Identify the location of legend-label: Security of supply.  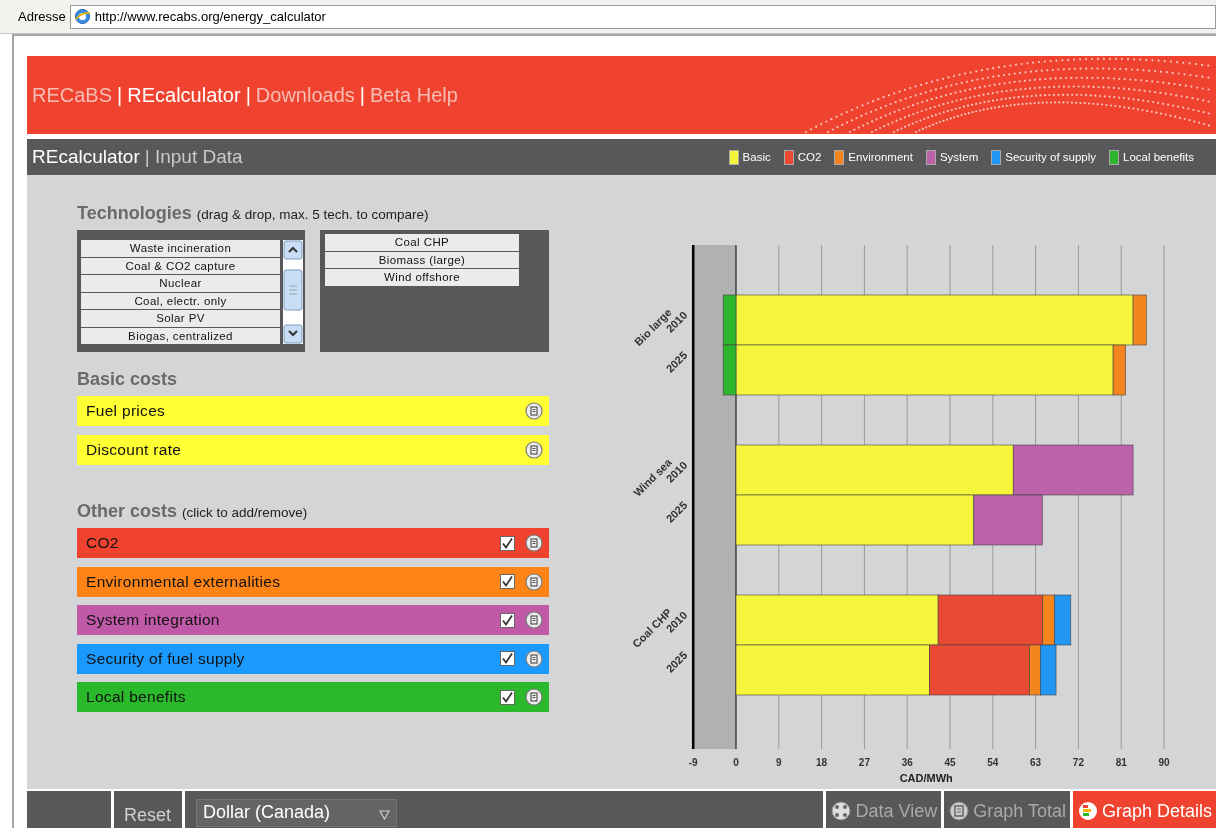
(1051, 157).